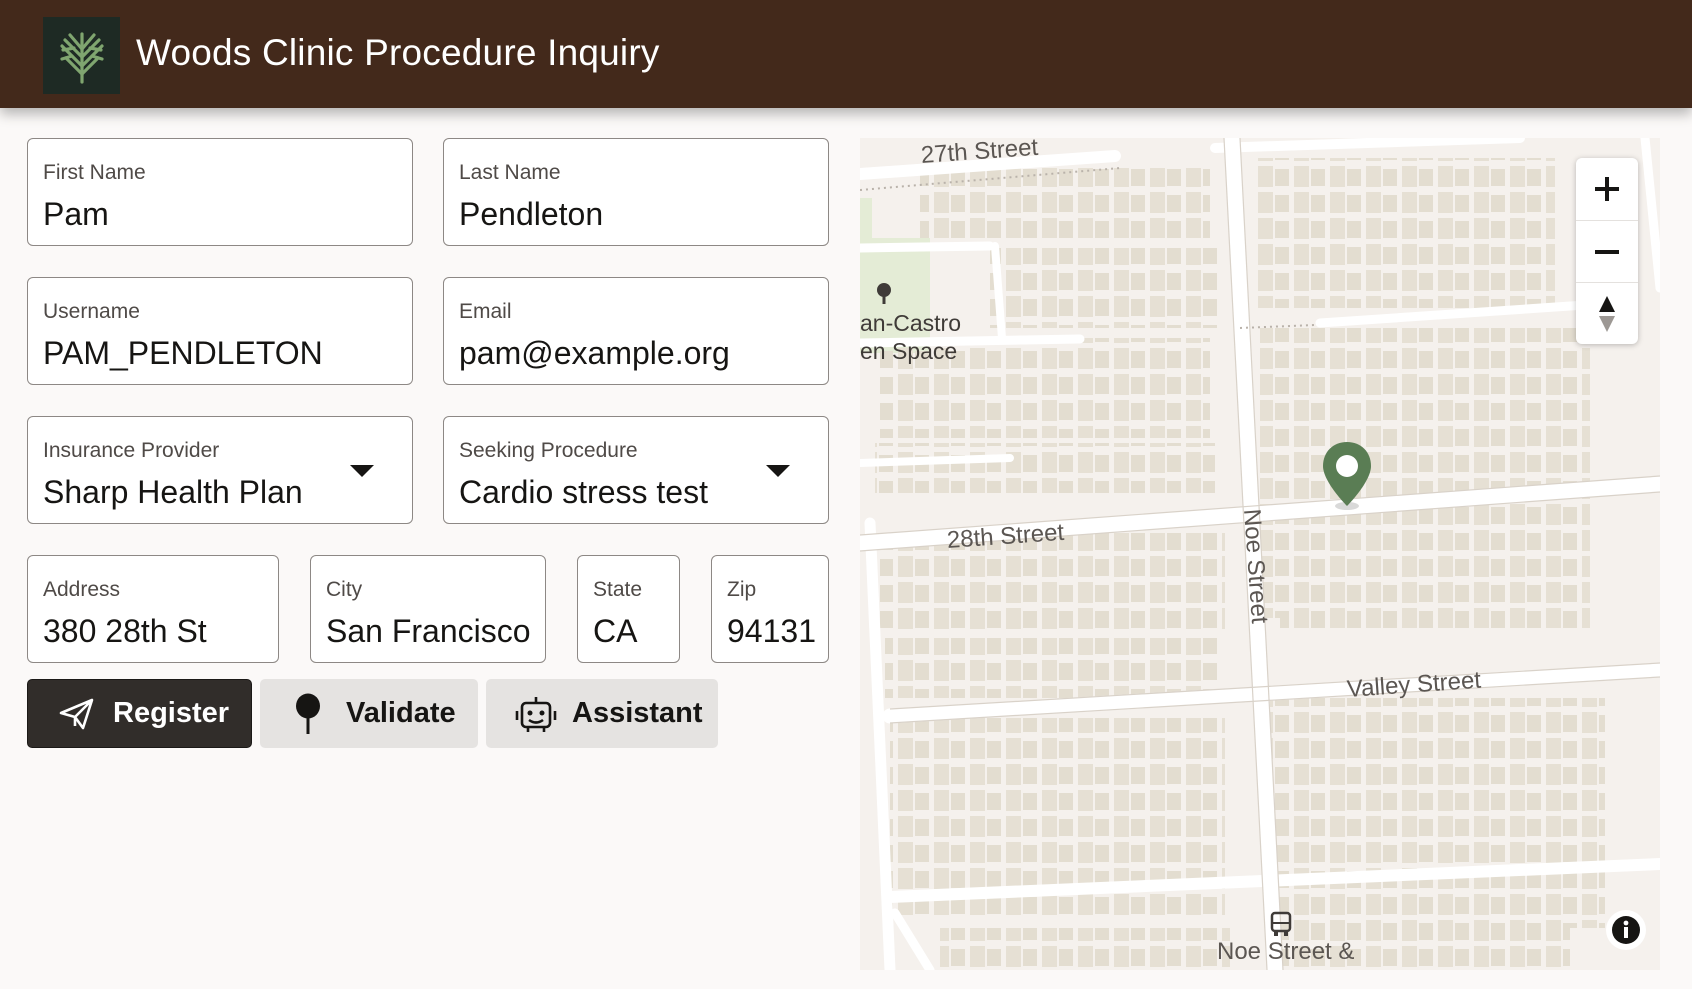 This screenshot has width=1704, height=989. What do you see at coordinates (1347, 478) in the screenshot?
I see `location-marker-icon` at bounding box center [1347, 478].